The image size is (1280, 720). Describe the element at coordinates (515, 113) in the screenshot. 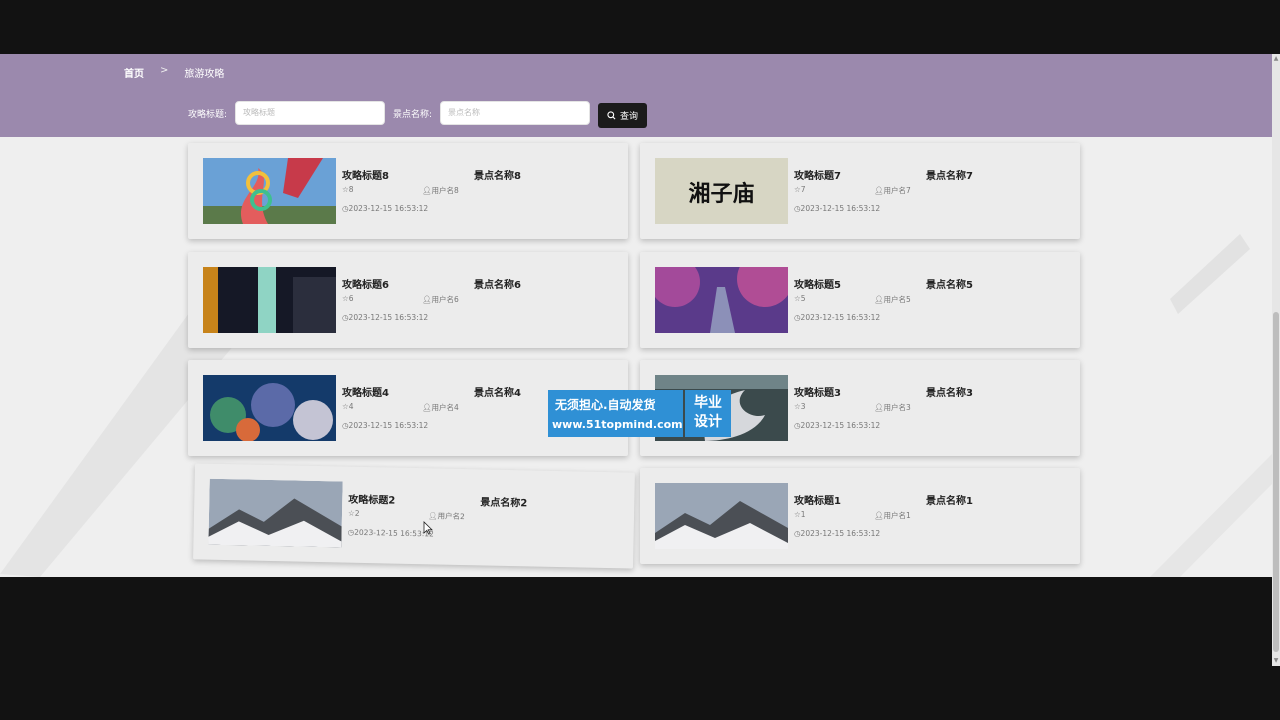

I see `spot-search-input: 景点名称` at that location.